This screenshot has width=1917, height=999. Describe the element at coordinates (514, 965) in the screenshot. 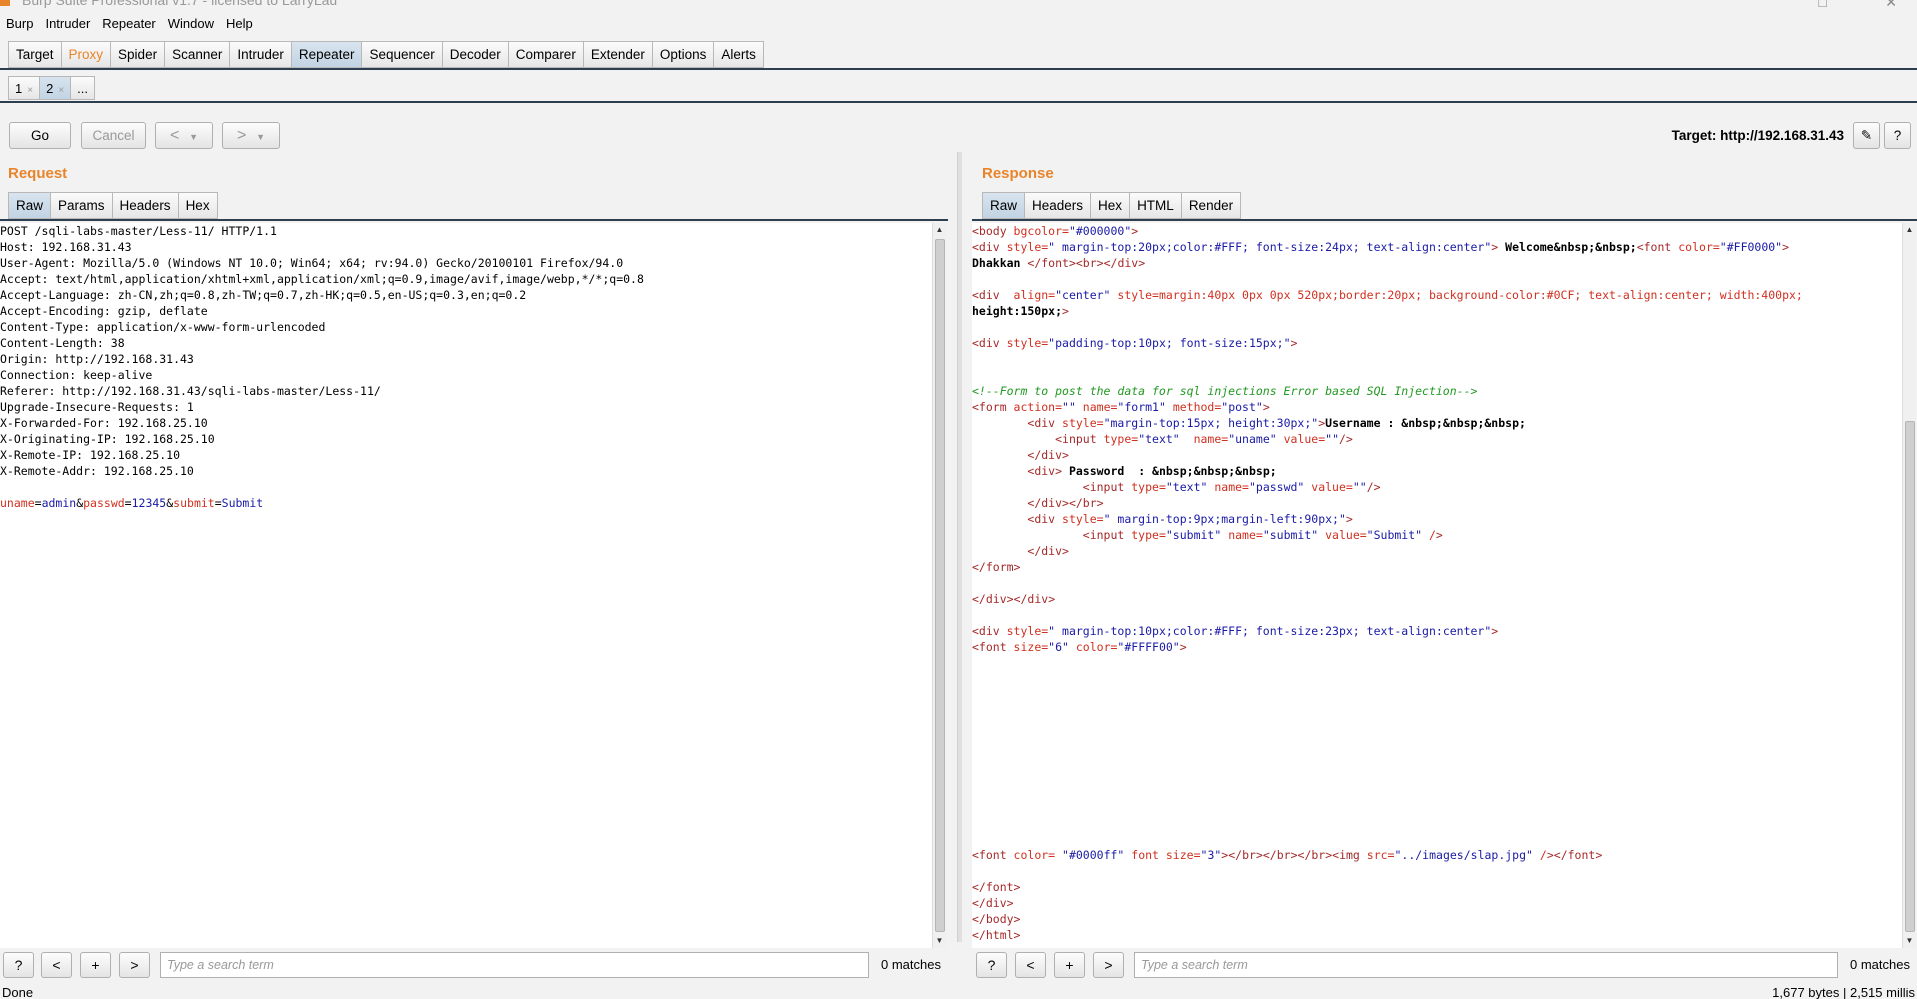

I see `request-search-input: Type a search term` at that location.